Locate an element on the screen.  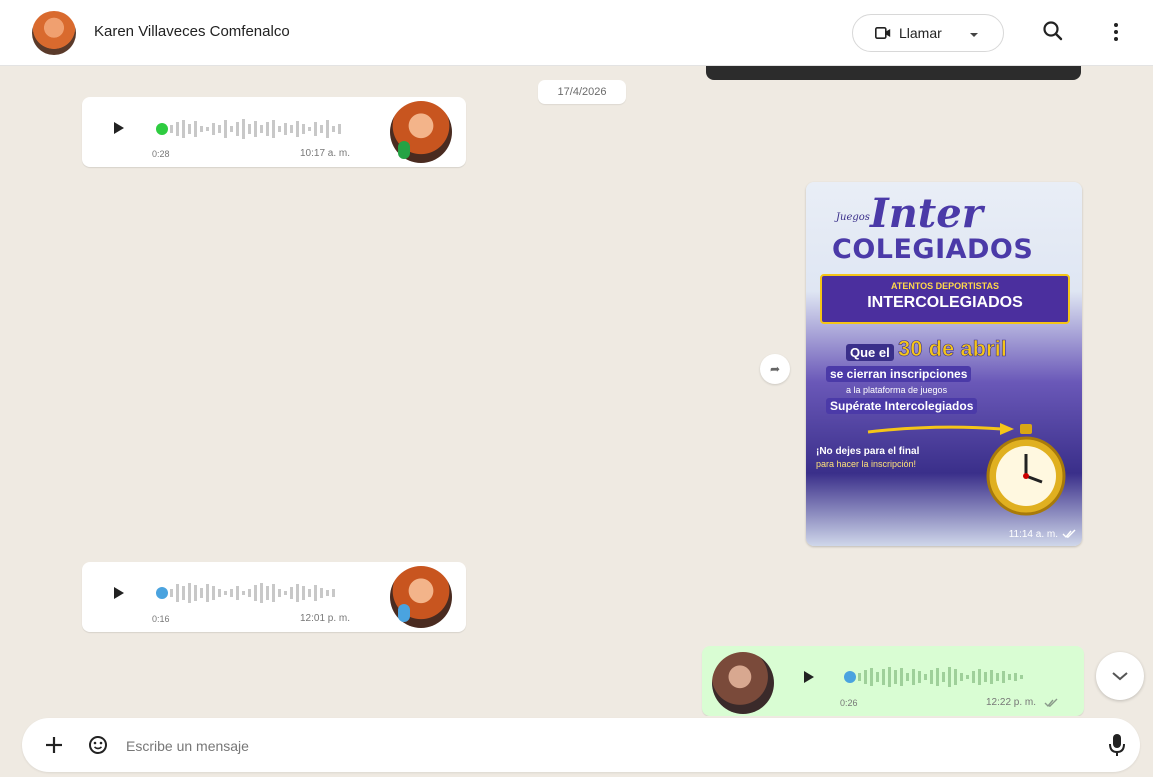
poster-body-line4: Supérate Intercolegiados is located at coordinates (902, 406).